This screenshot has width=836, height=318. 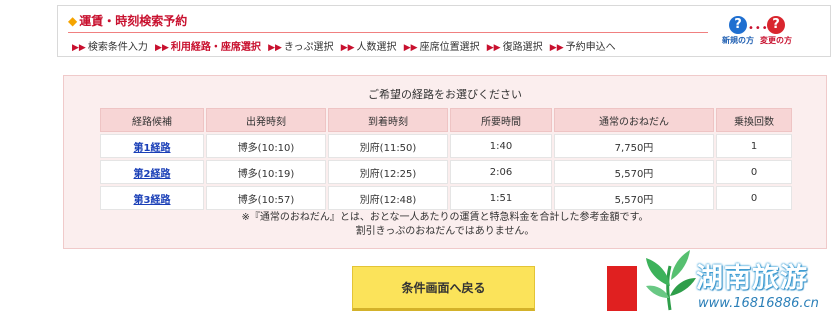 I want to click on step-seat-position: ▶▶ 座席位置選択, so click(x=441, y=47).